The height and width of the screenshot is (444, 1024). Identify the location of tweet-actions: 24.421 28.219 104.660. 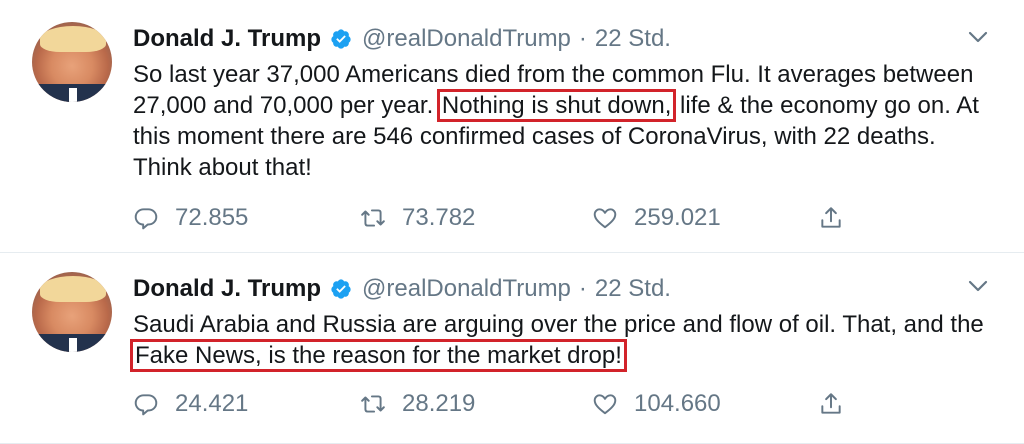
(488, 404).